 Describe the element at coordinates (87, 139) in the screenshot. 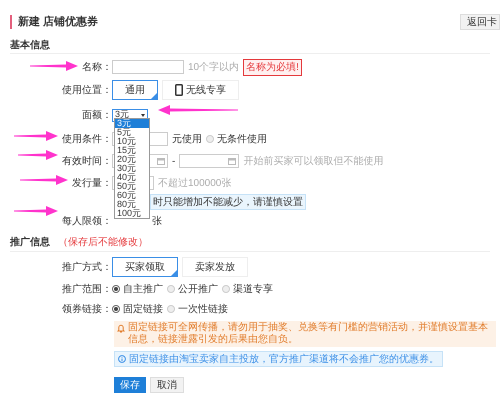

I see `field-label: 使用条件：` at that location.